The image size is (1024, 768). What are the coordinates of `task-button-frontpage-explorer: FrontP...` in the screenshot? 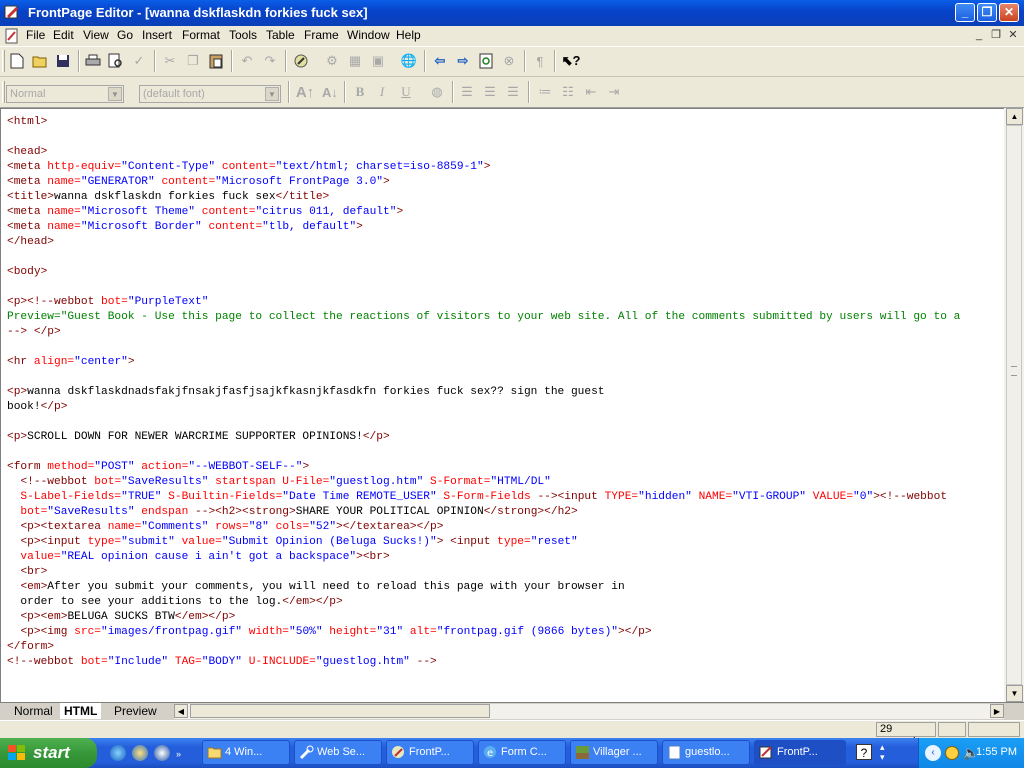 It's located at (430, 752).